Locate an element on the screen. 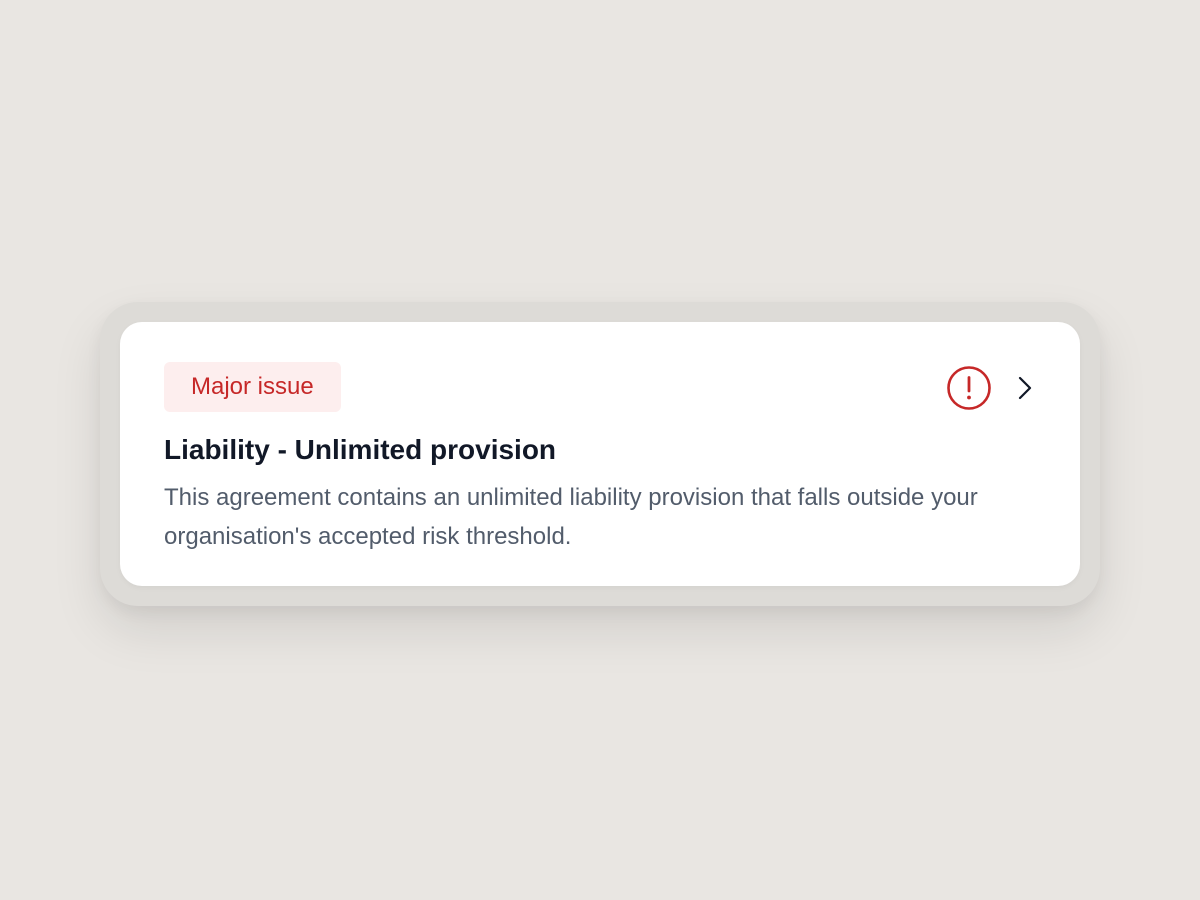 This screenshot has height=900, width=1200. chevron-right-icon is located at coordinates (1025, 388).